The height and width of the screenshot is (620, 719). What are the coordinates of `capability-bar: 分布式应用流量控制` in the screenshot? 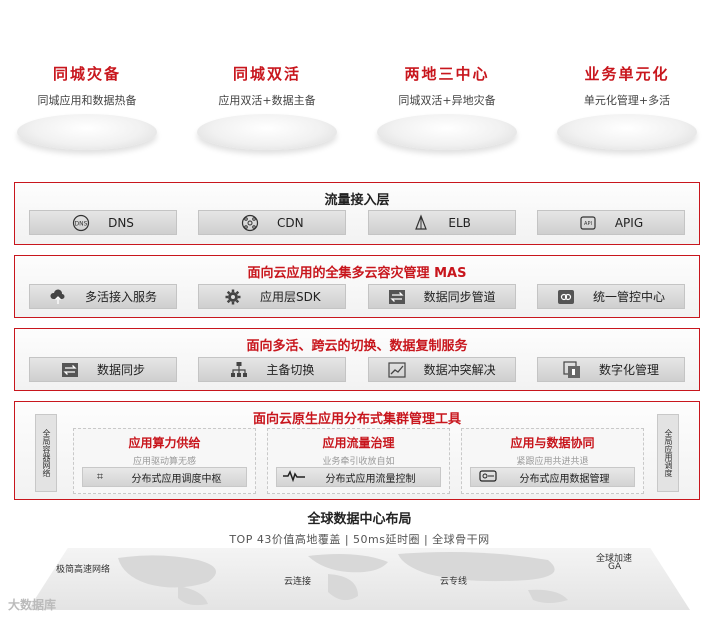 It's located at (358, 477).